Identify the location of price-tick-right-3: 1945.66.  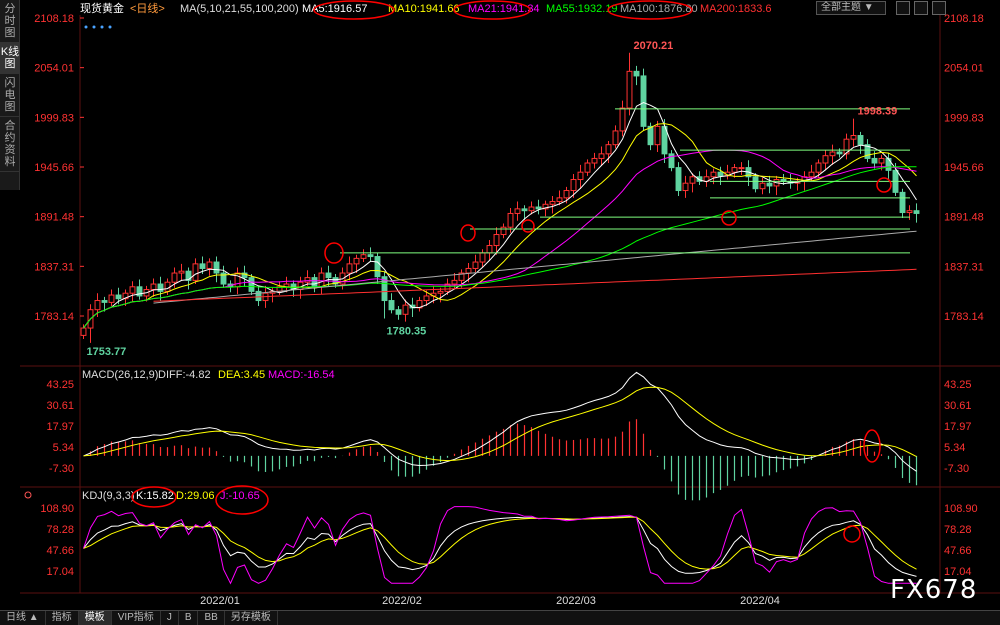
(964, 168).